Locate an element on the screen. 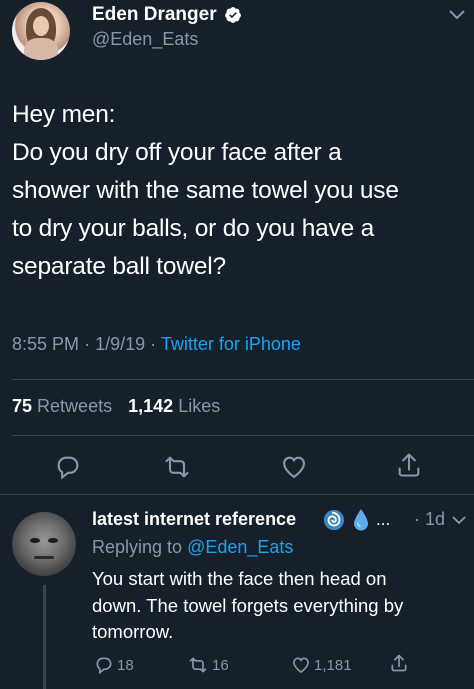 Image resolution: width=474 pixels, height=689 pixels. reply-likes-count: 1,181 is located at coordinates (333, 665).